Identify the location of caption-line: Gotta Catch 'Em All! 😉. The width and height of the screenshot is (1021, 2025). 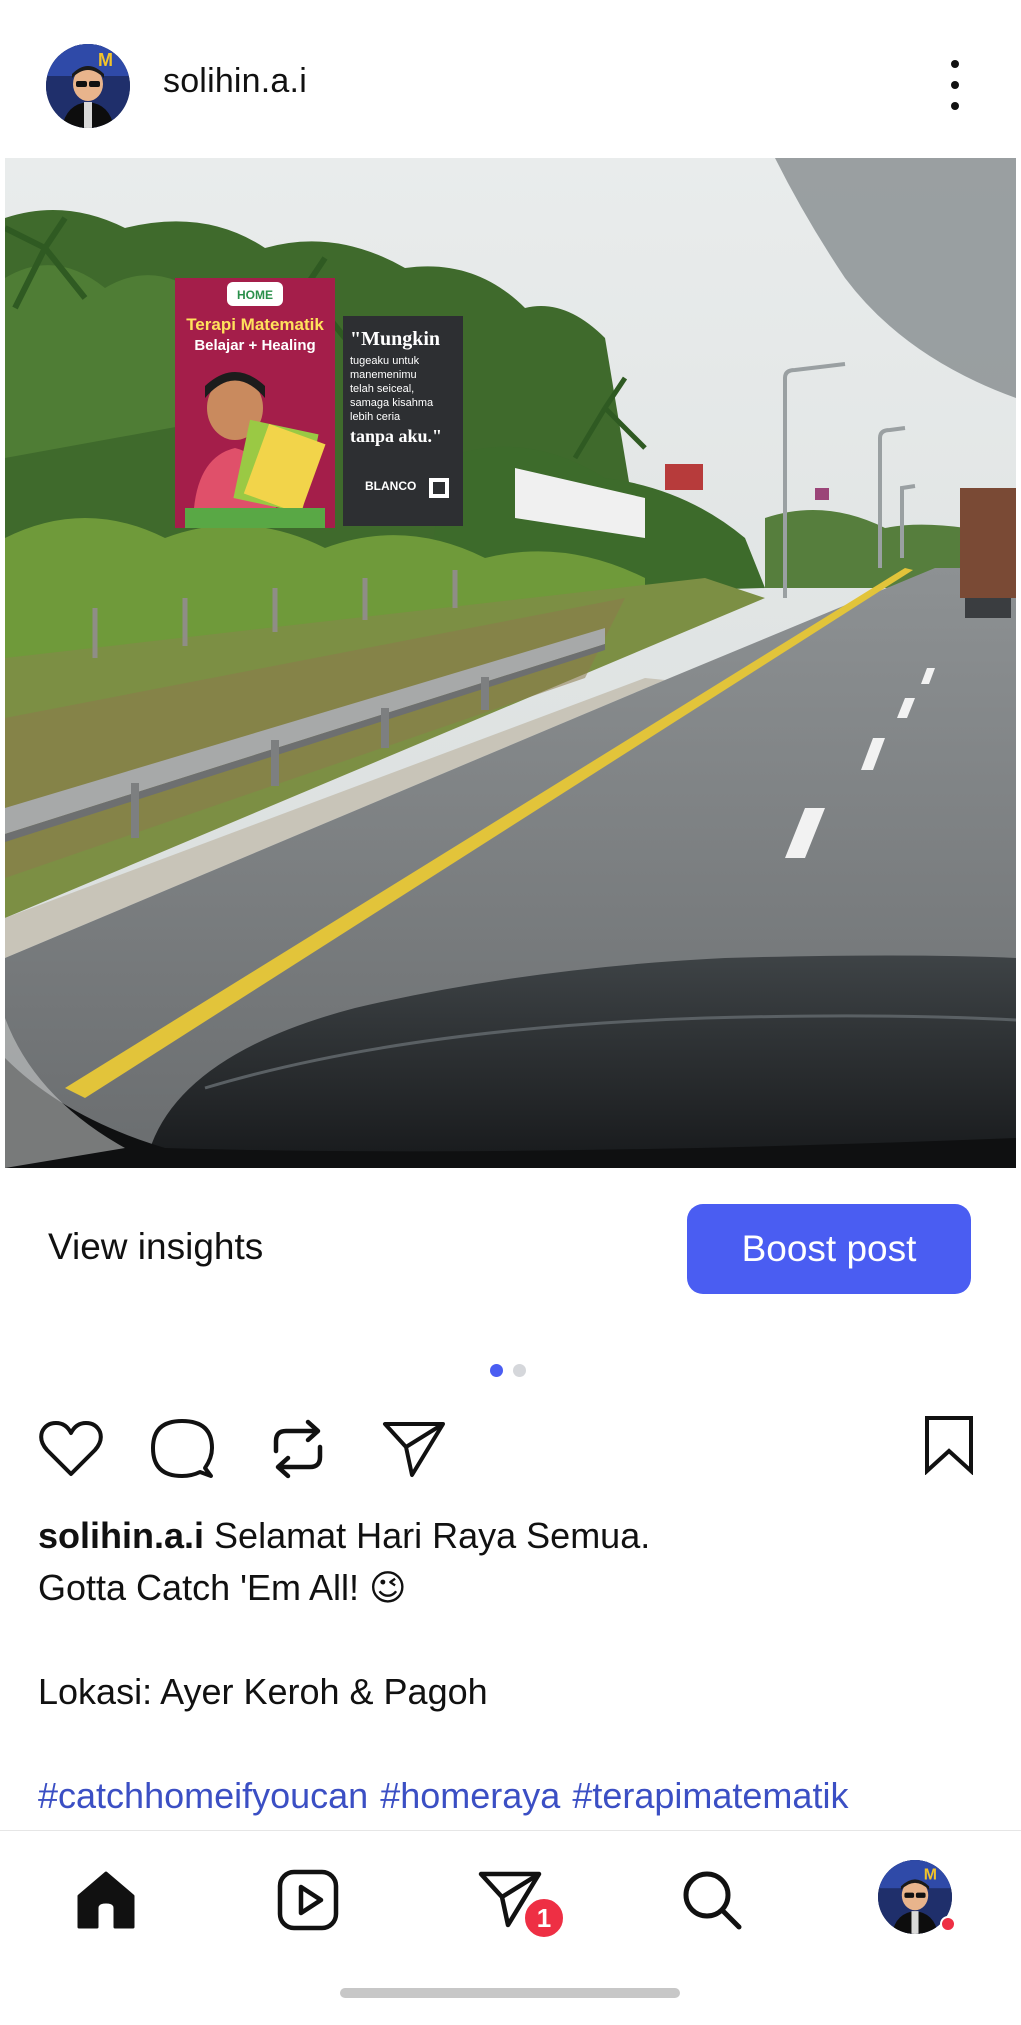
(222, 1587).